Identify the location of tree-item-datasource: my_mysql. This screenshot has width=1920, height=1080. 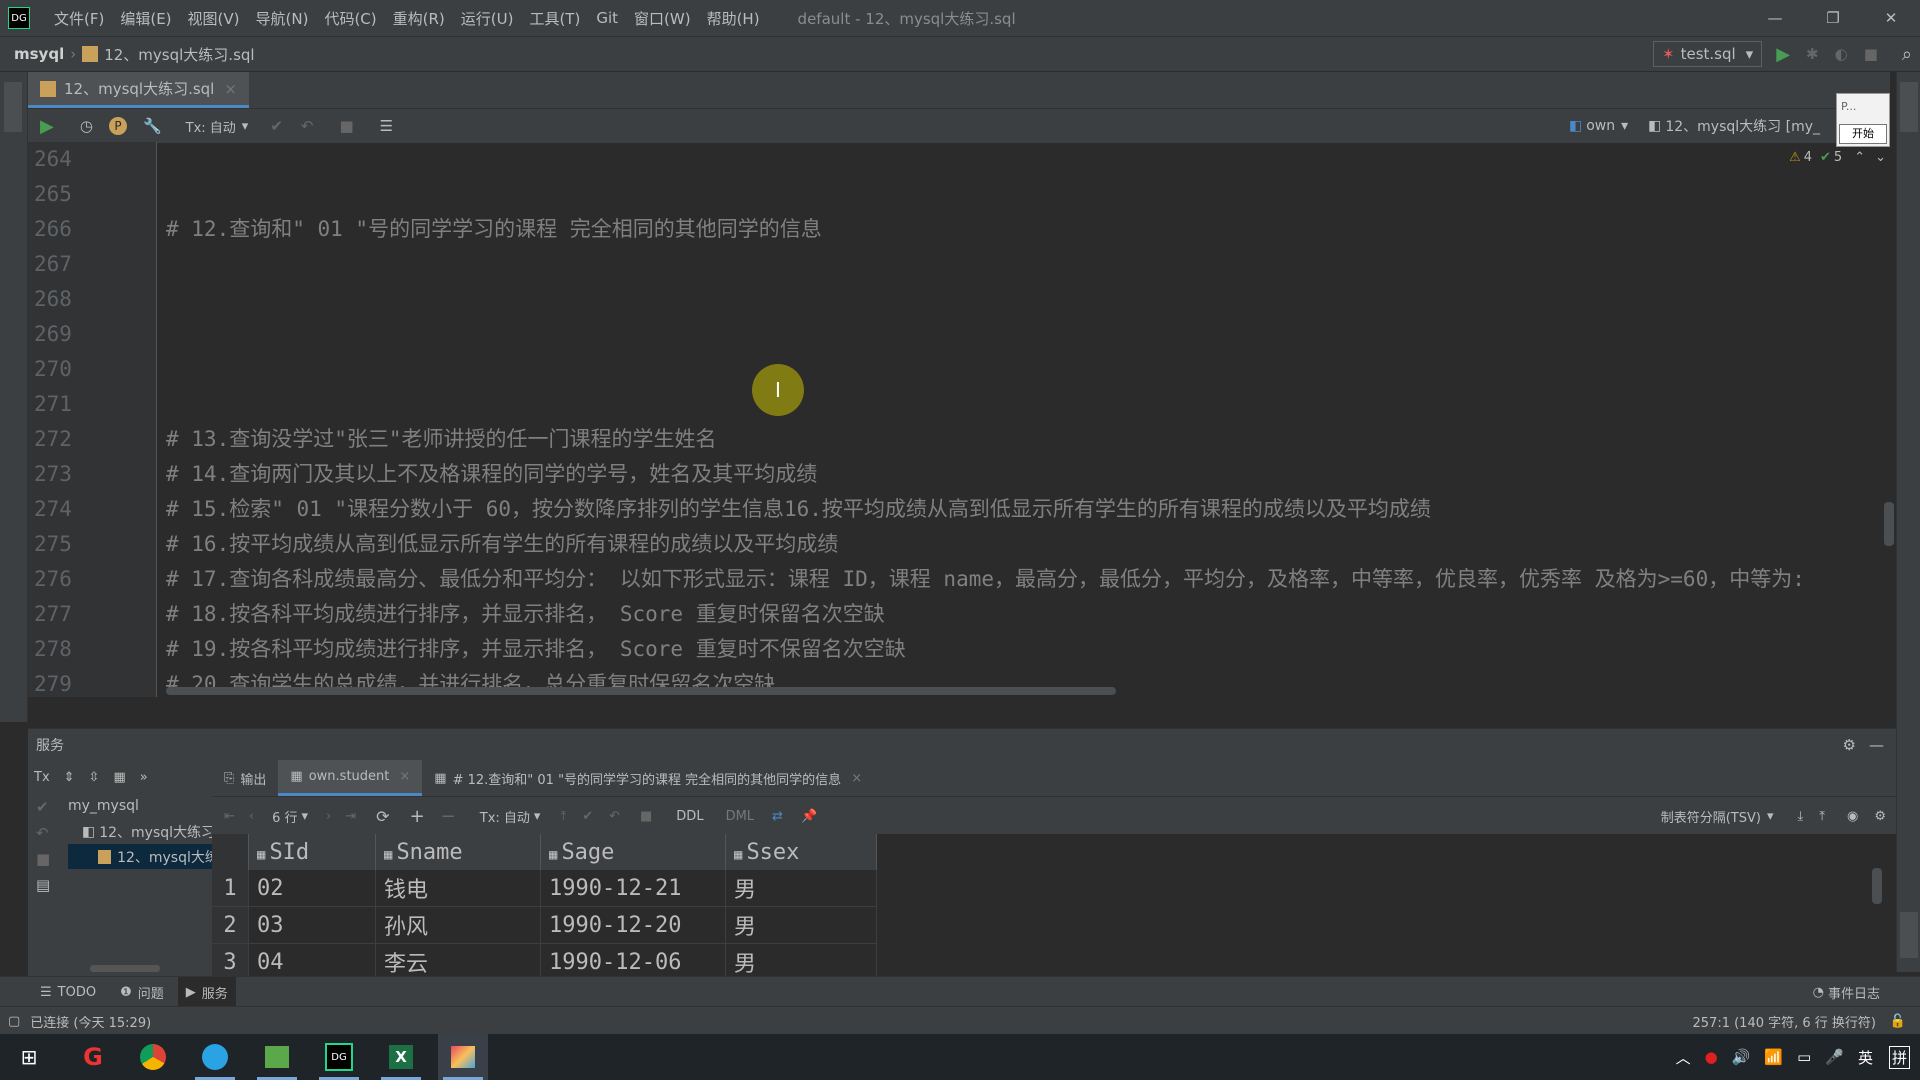
(140, 806).